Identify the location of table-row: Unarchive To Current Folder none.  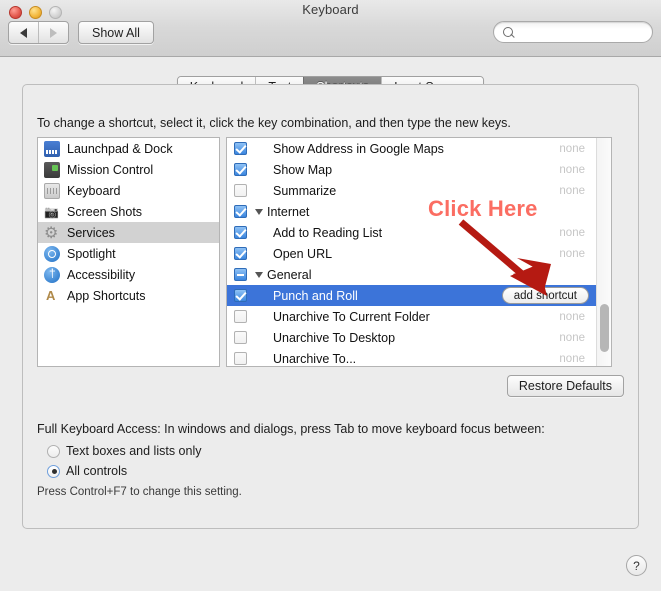
(419, 316).